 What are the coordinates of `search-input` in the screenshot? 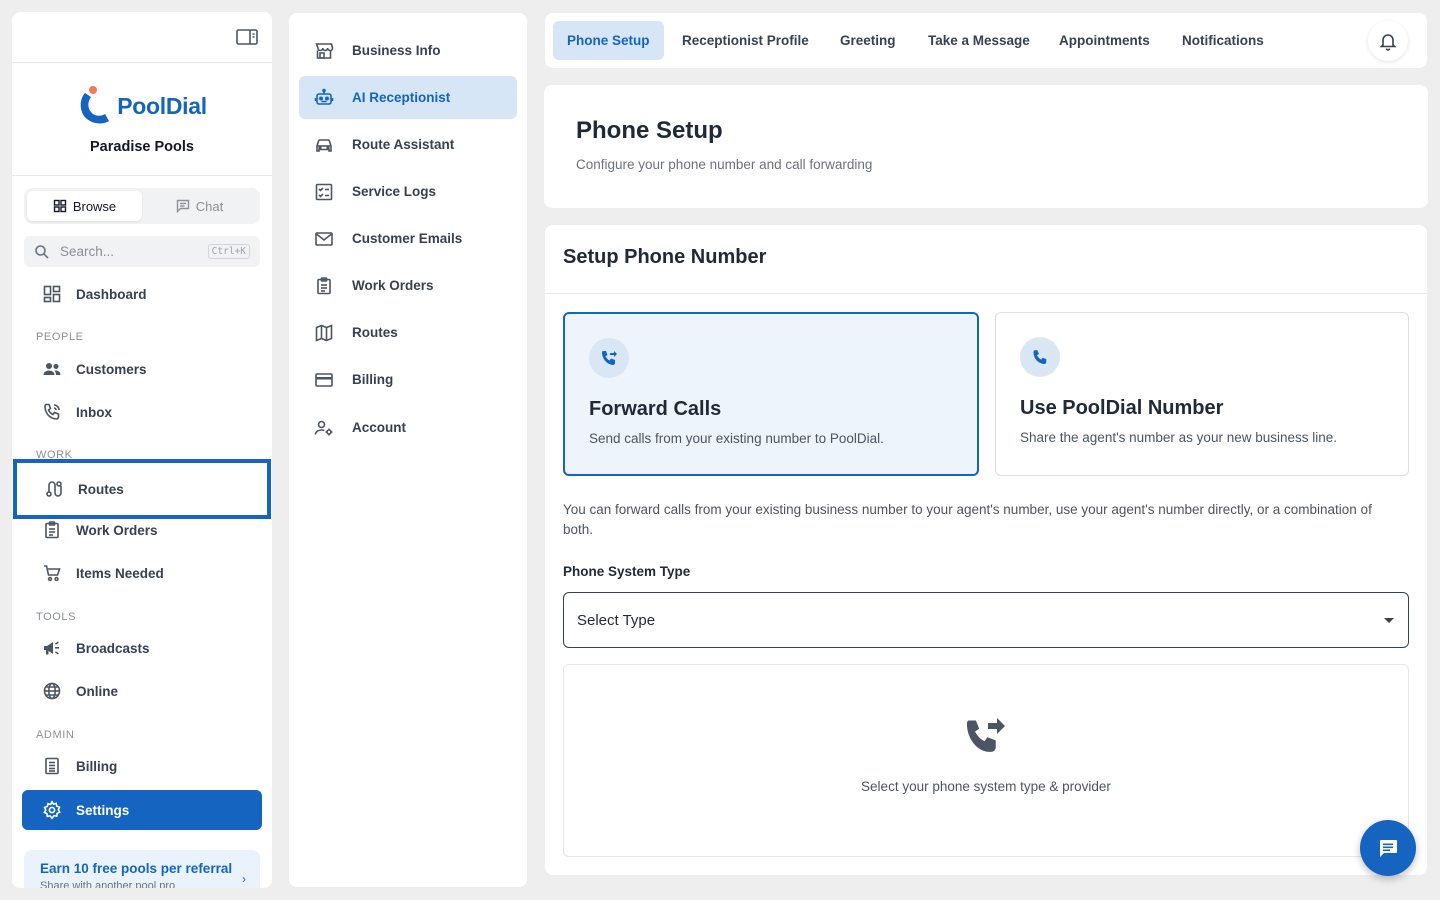 It's located at (129, 251).